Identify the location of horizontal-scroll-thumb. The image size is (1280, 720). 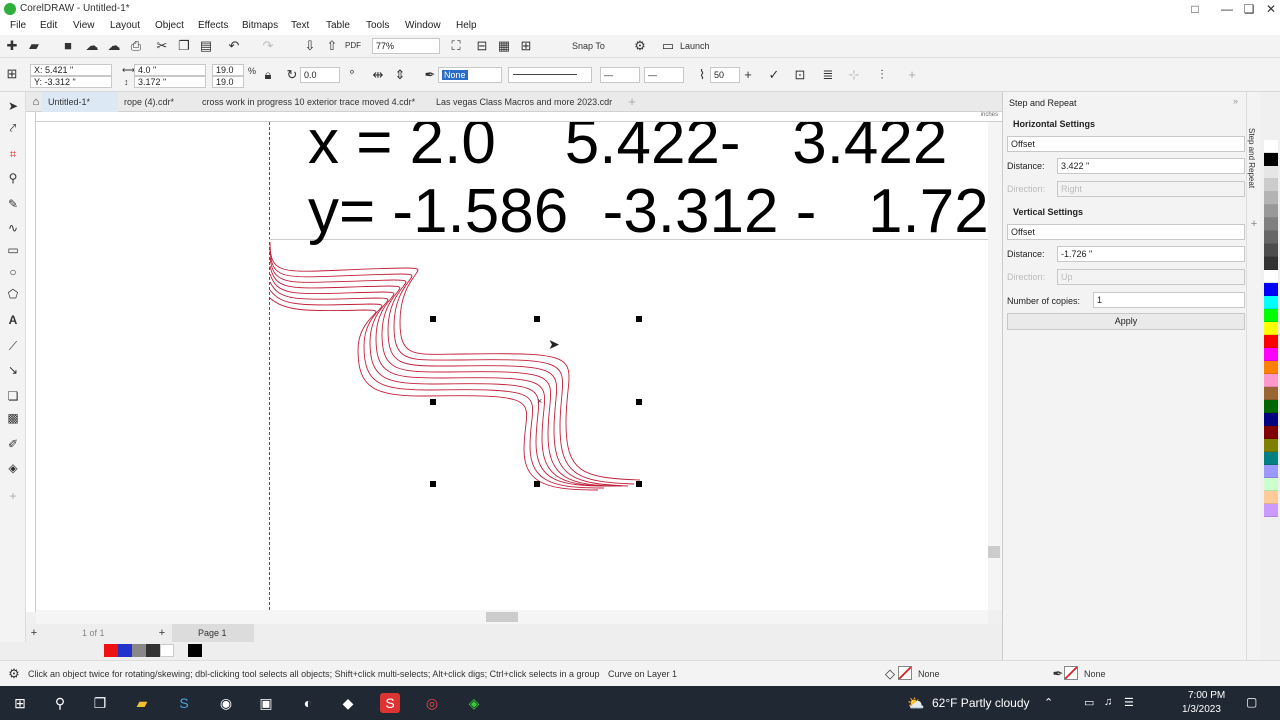
(502, 617).